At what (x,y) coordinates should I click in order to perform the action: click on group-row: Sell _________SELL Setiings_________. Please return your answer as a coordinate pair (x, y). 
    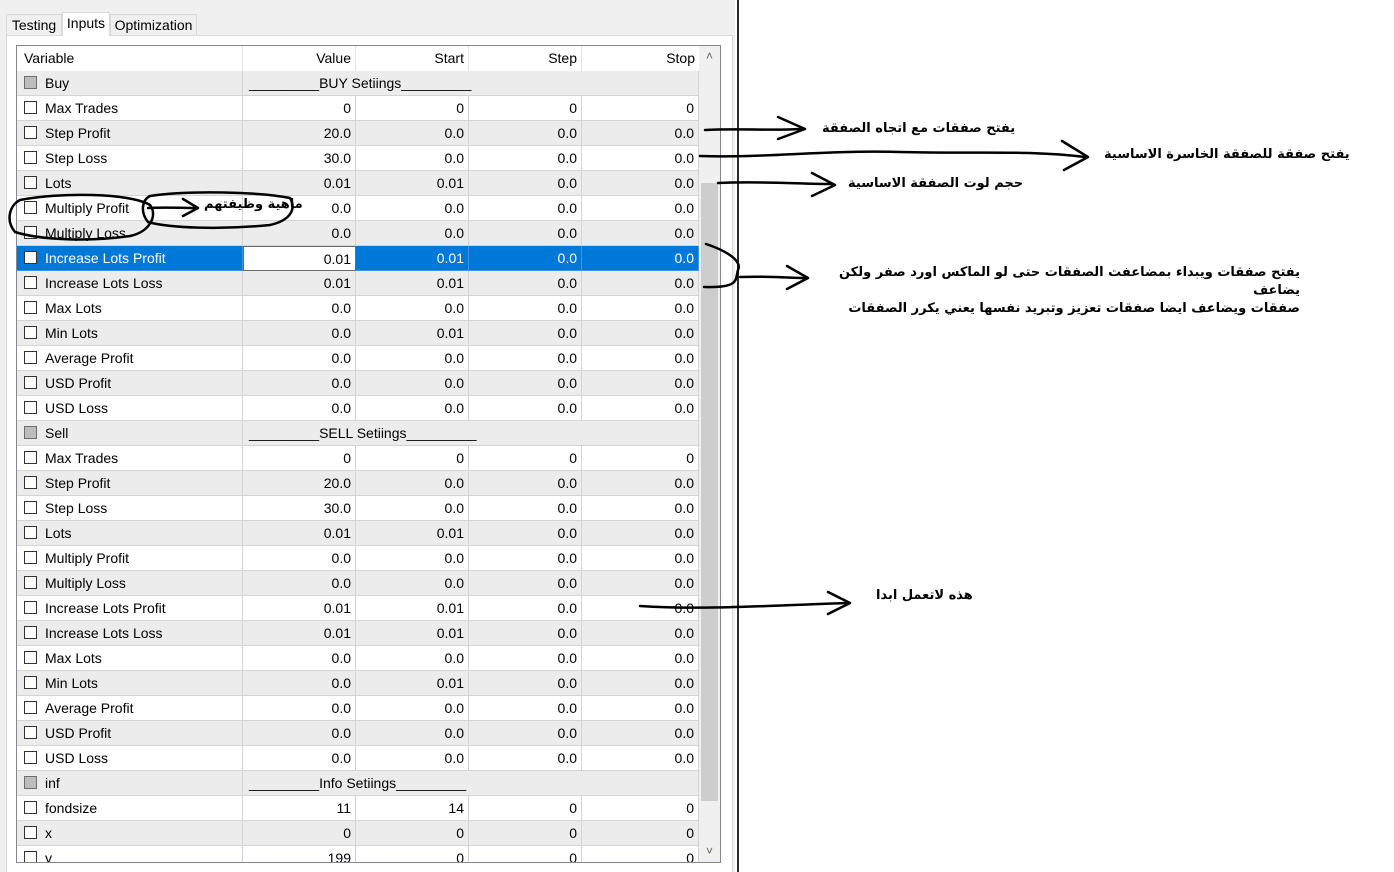
    Looking at the image, I should click on (358, 433).